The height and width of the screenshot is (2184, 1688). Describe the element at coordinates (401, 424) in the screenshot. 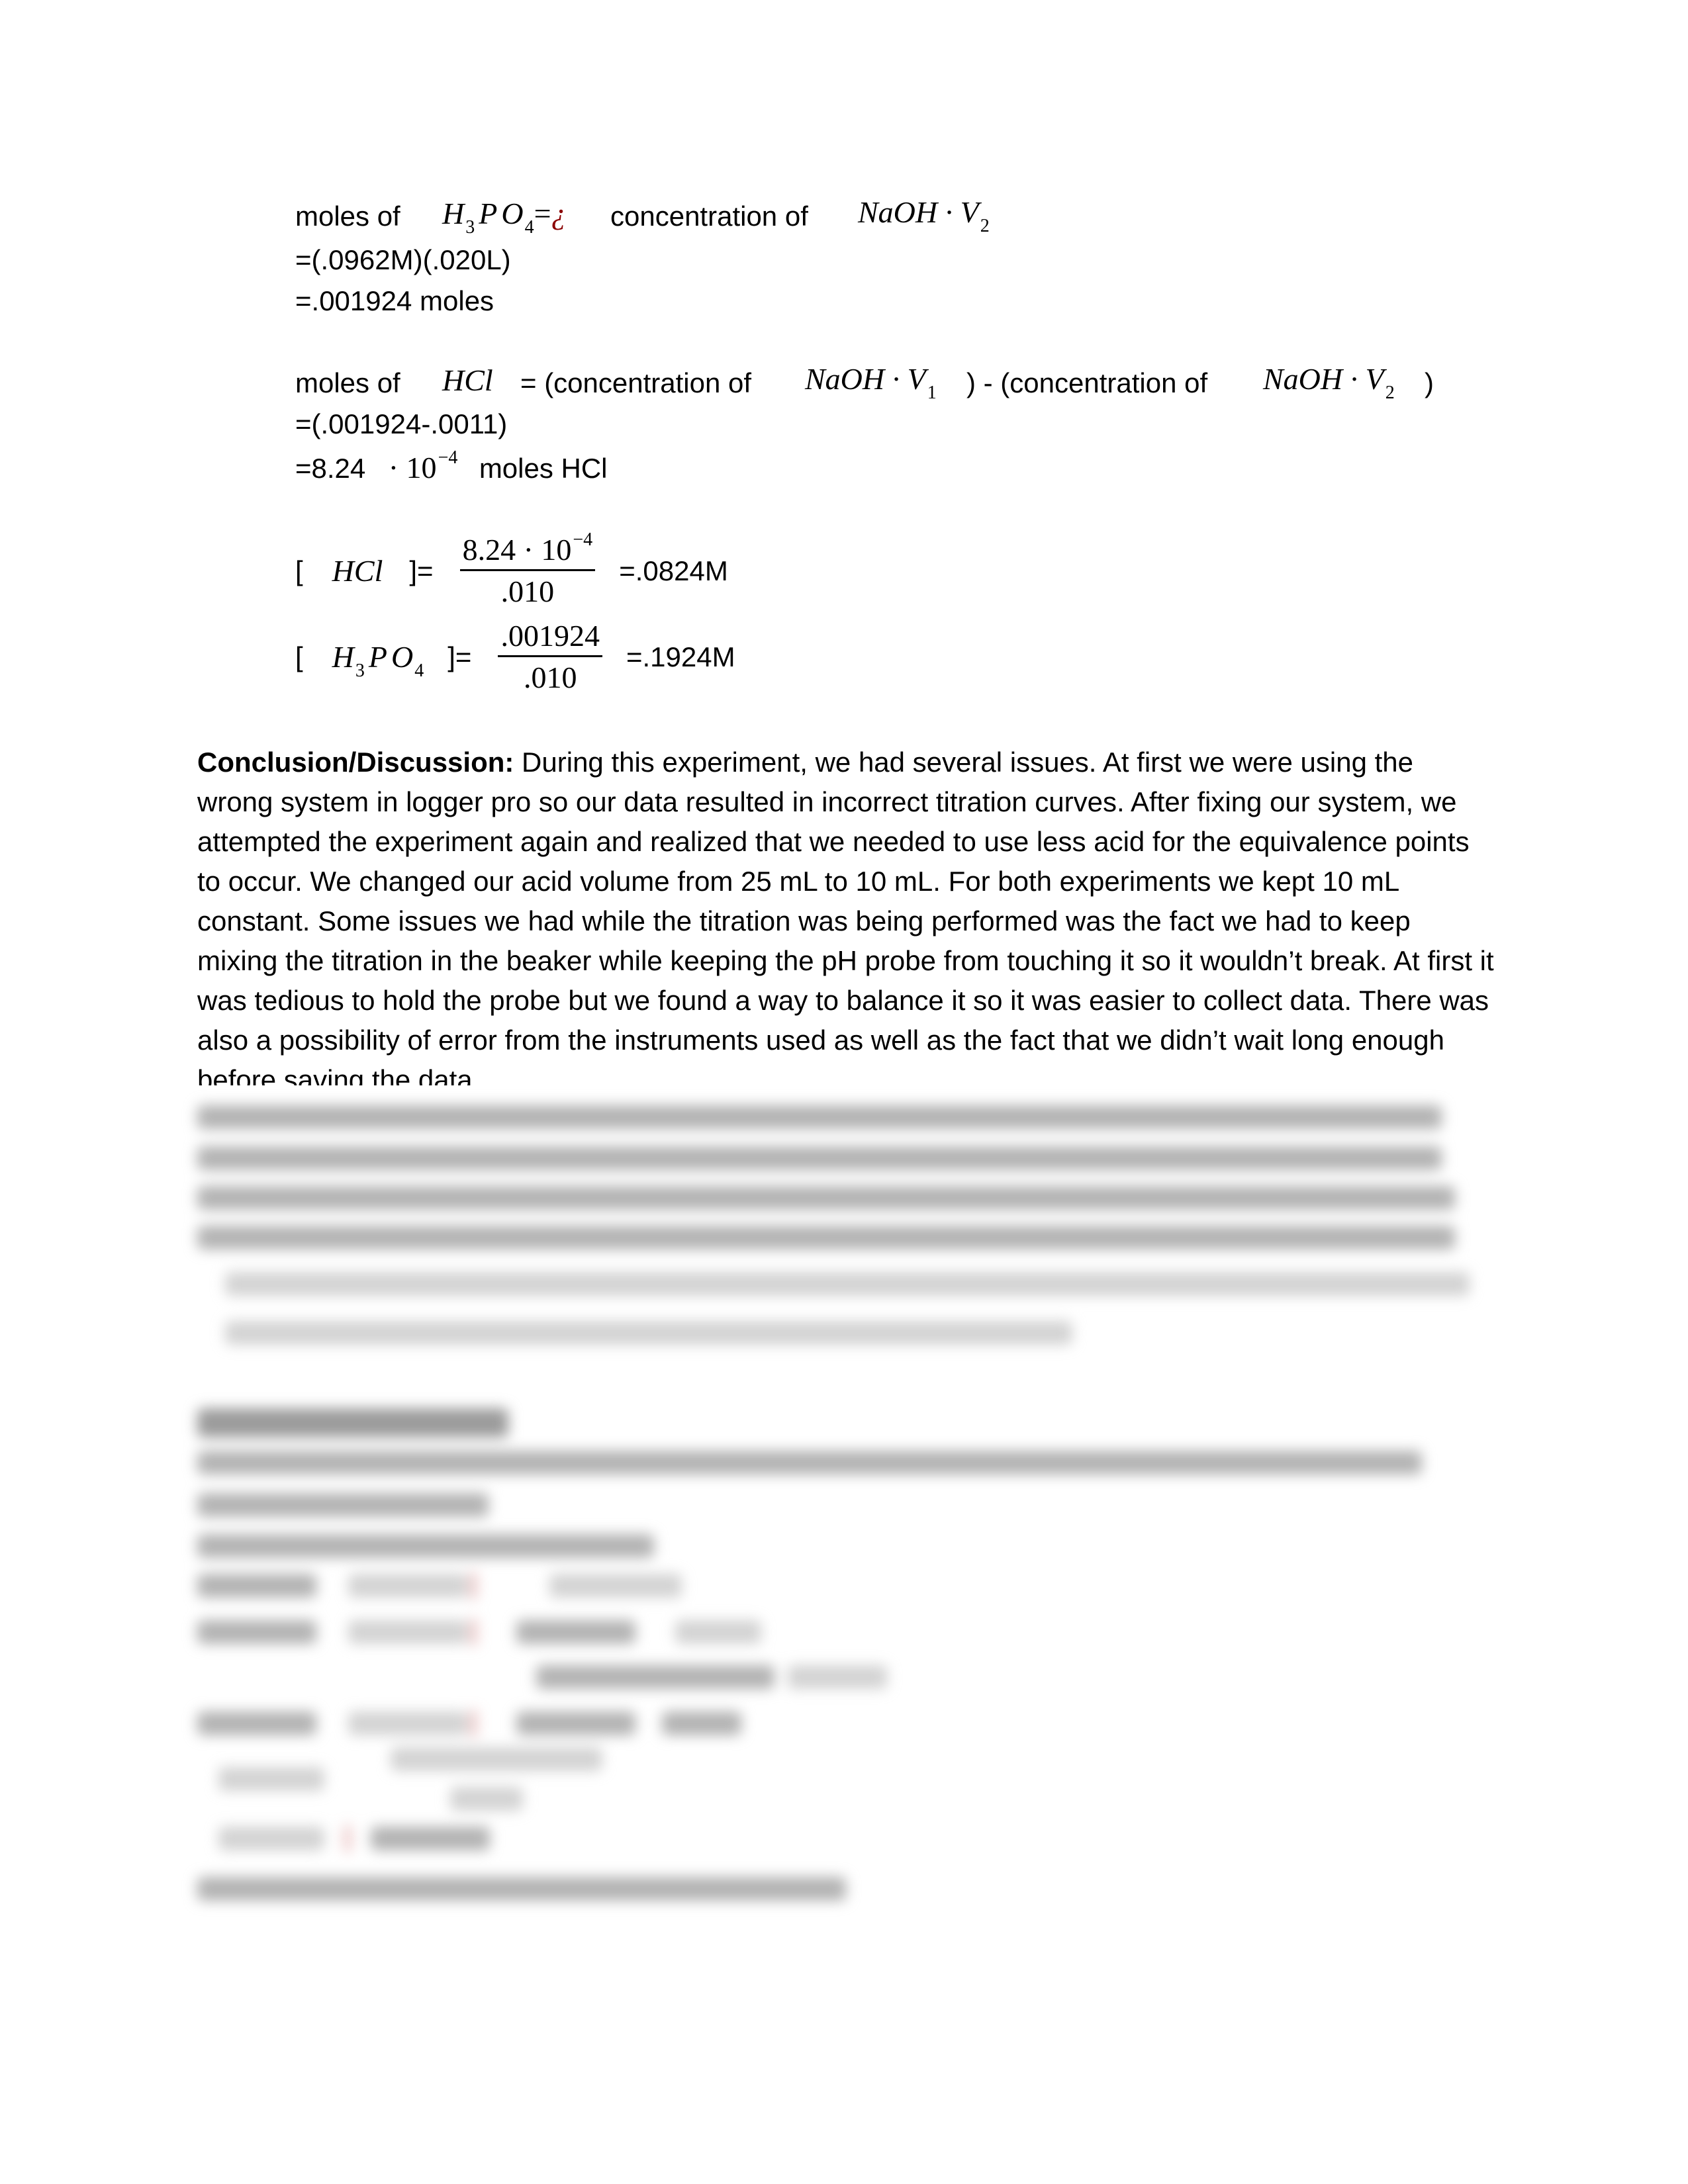

I see `hcl-step1: =(.001924-.0011)` at that location.